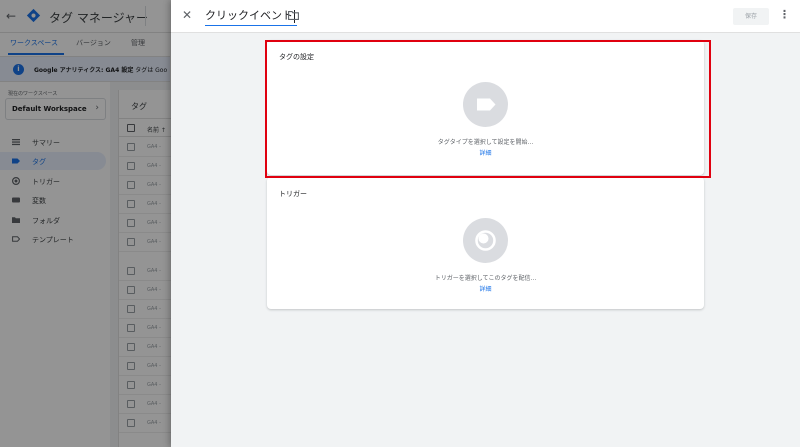  I want to click on panel-header: ✕ クリックイベント 保存 ⋮, so click(485, 16).